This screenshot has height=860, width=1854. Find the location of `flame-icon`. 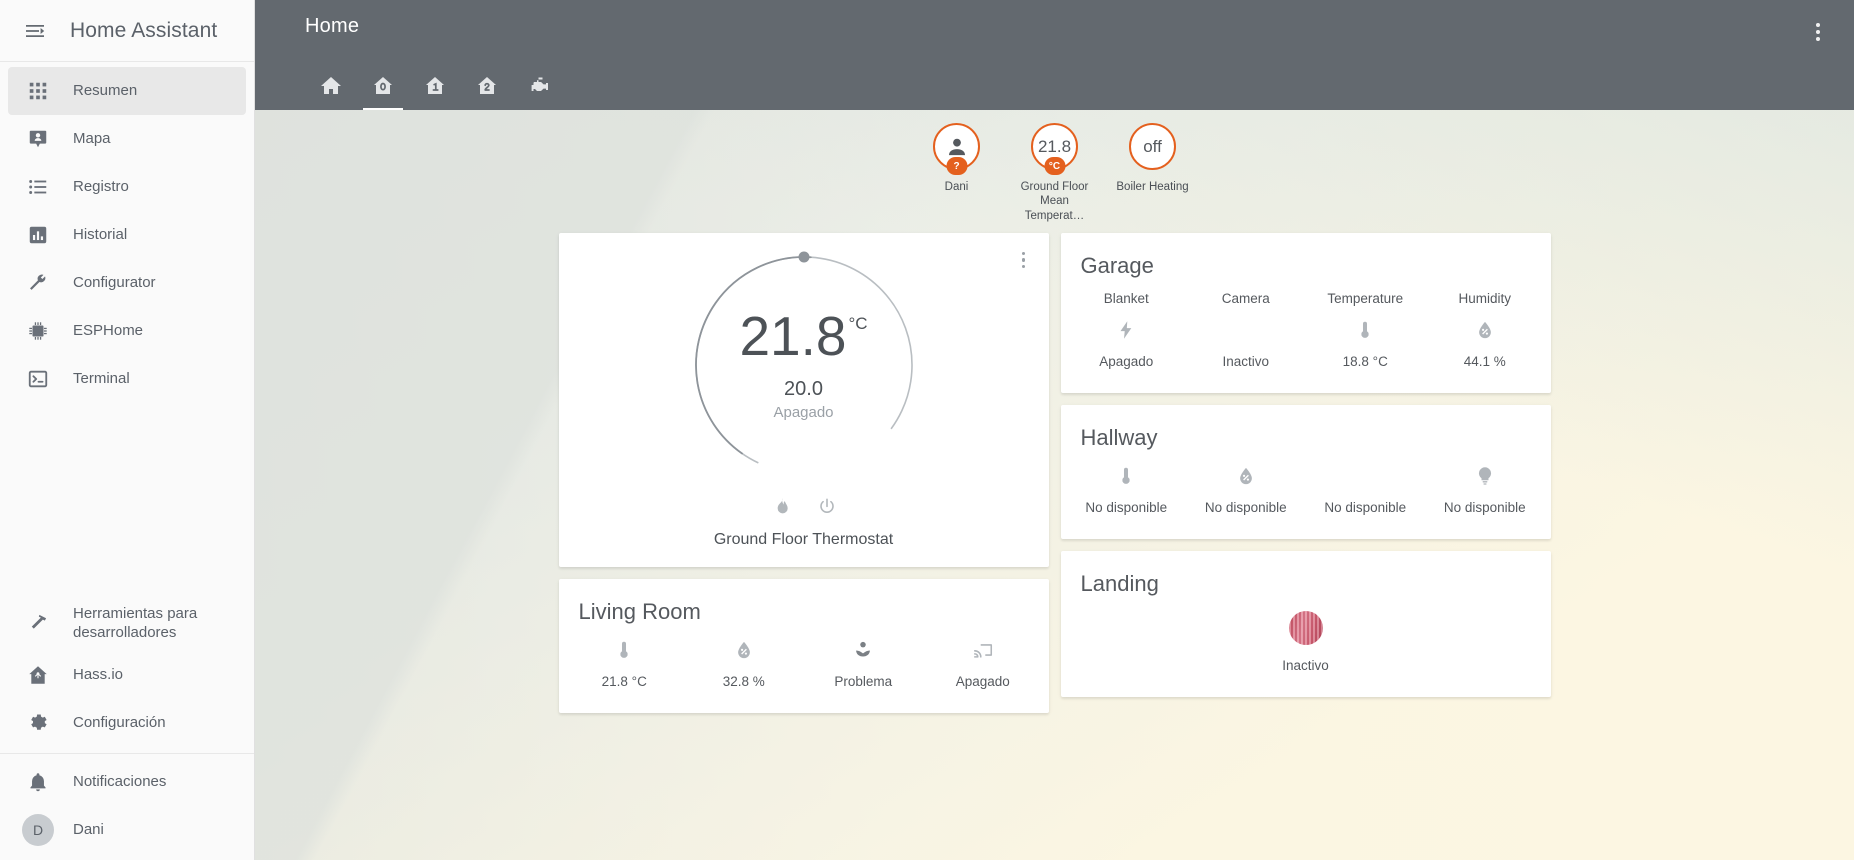

flame-icon is located at coordinates (781, 507).